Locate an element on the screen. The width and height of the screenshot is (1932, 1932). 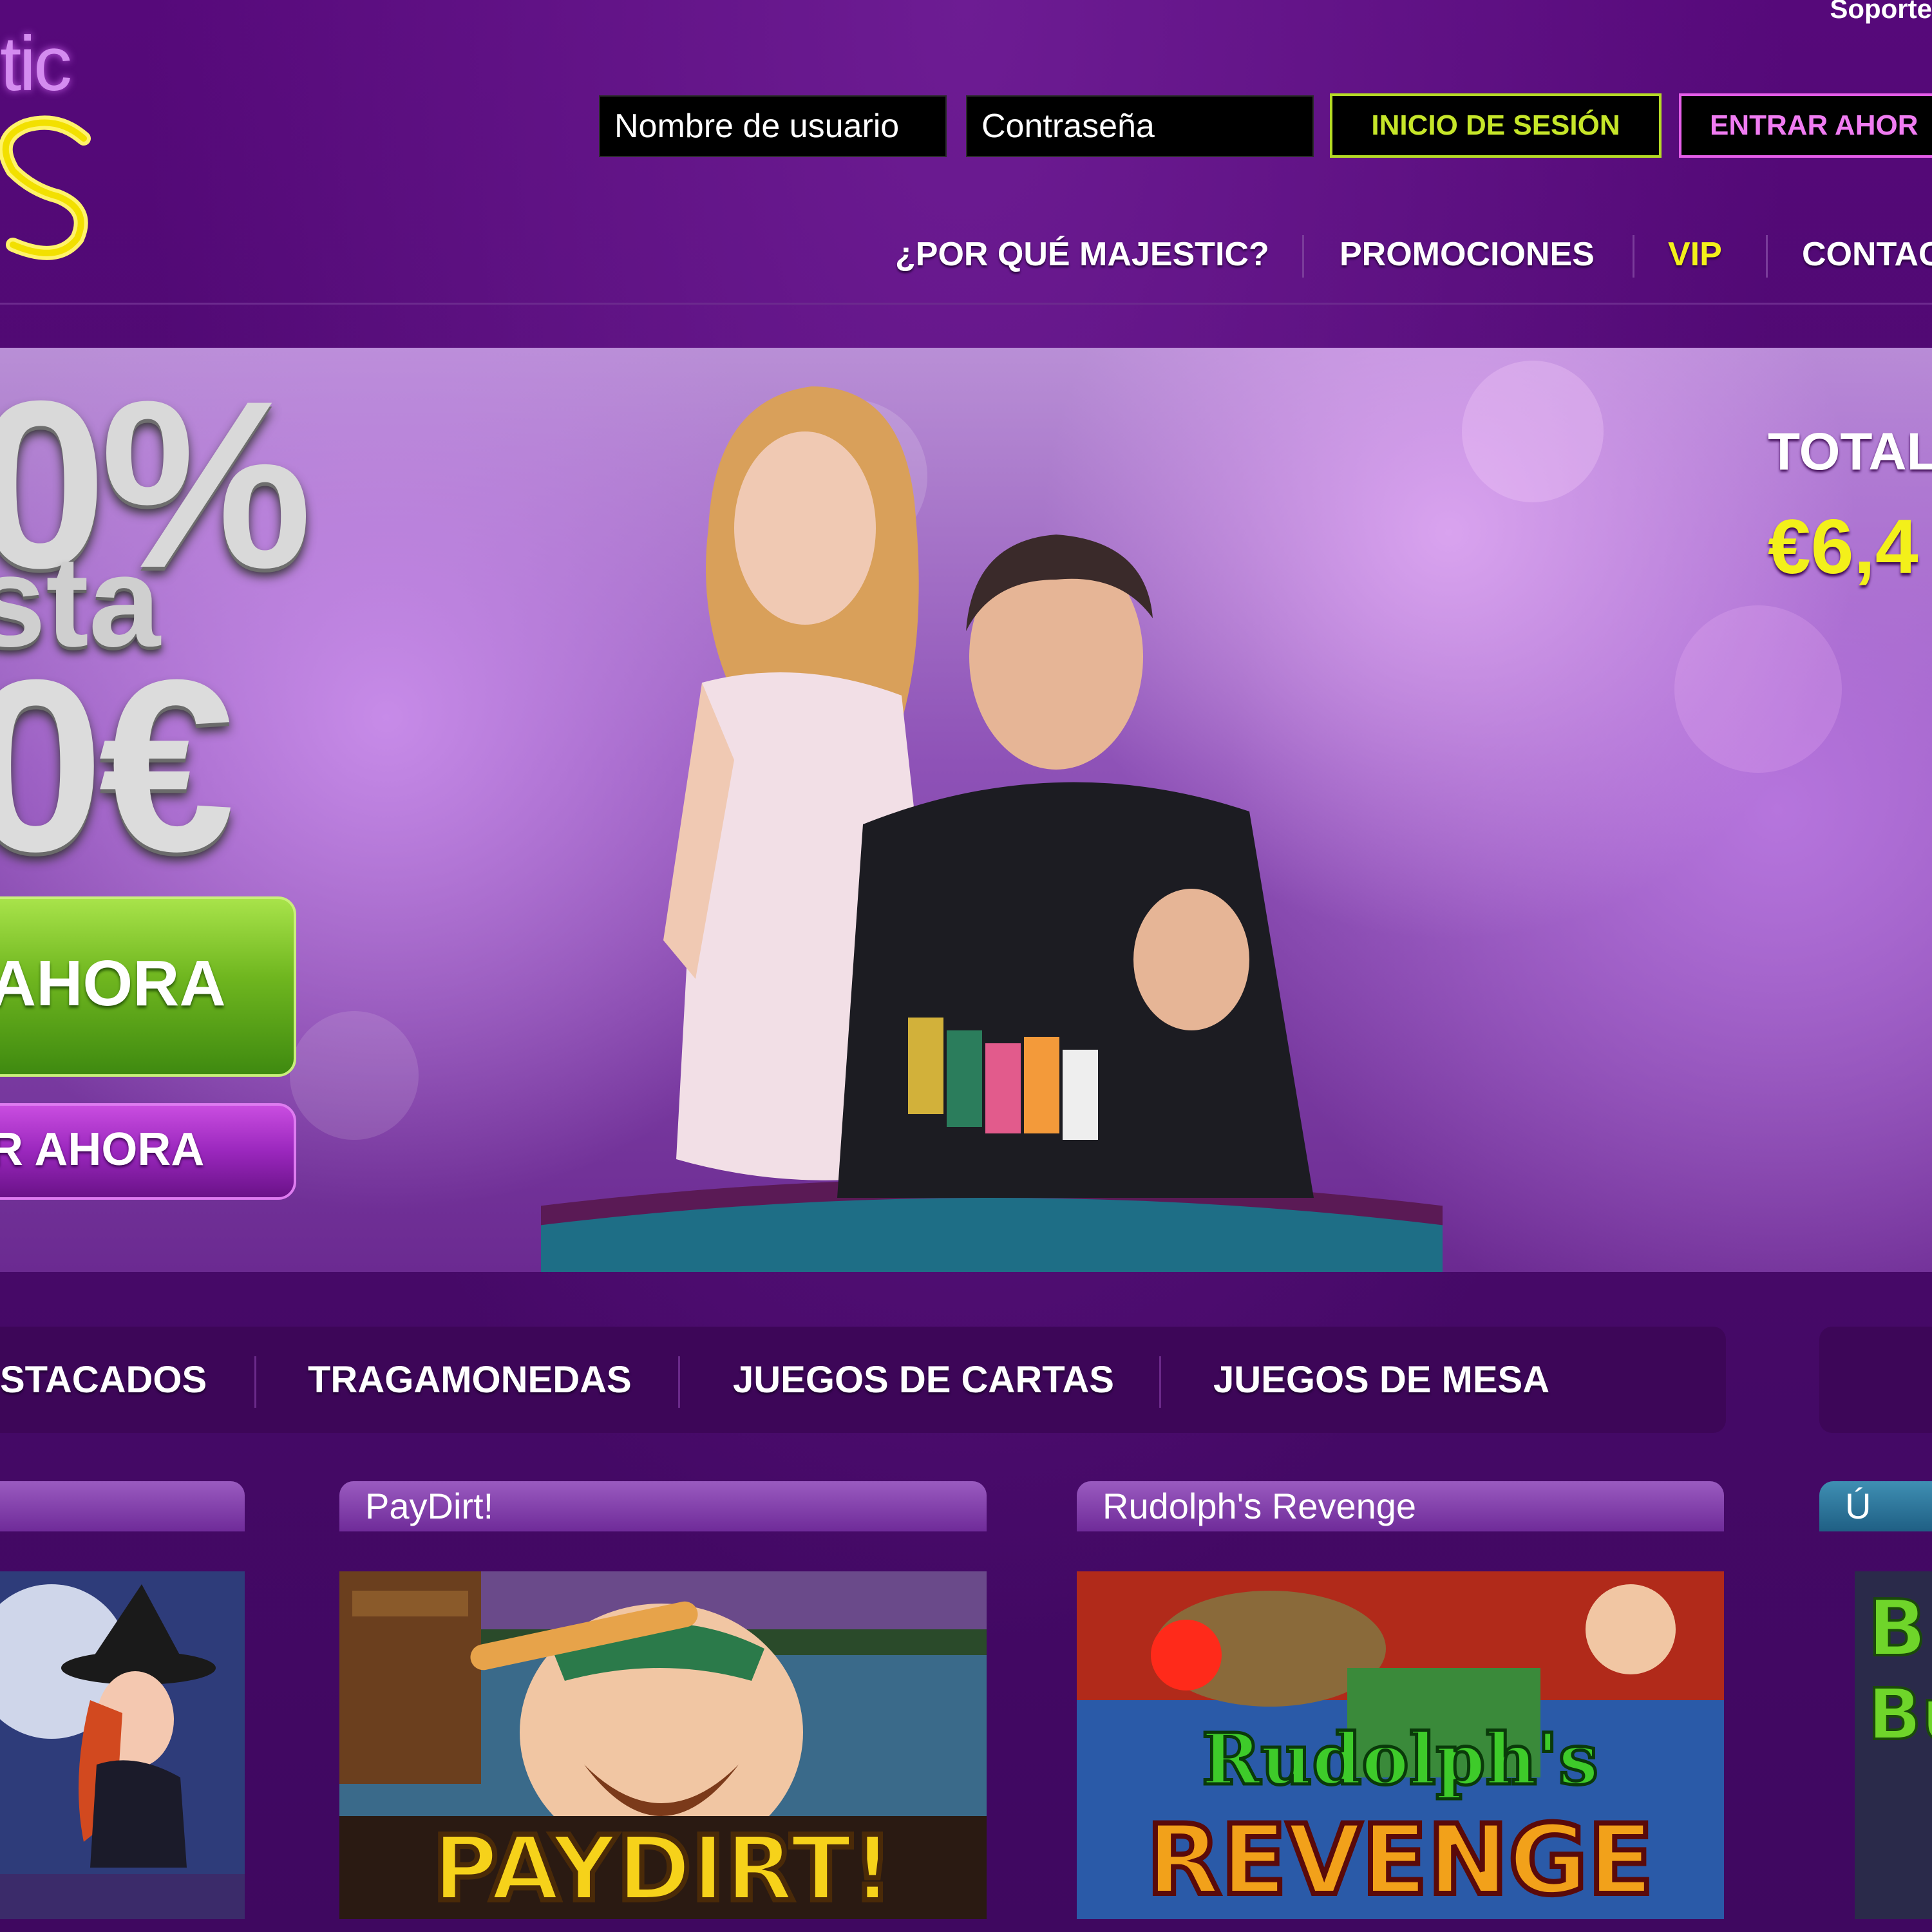
nav-item-contact: CONTAC is located at coordinates (1867, 255).